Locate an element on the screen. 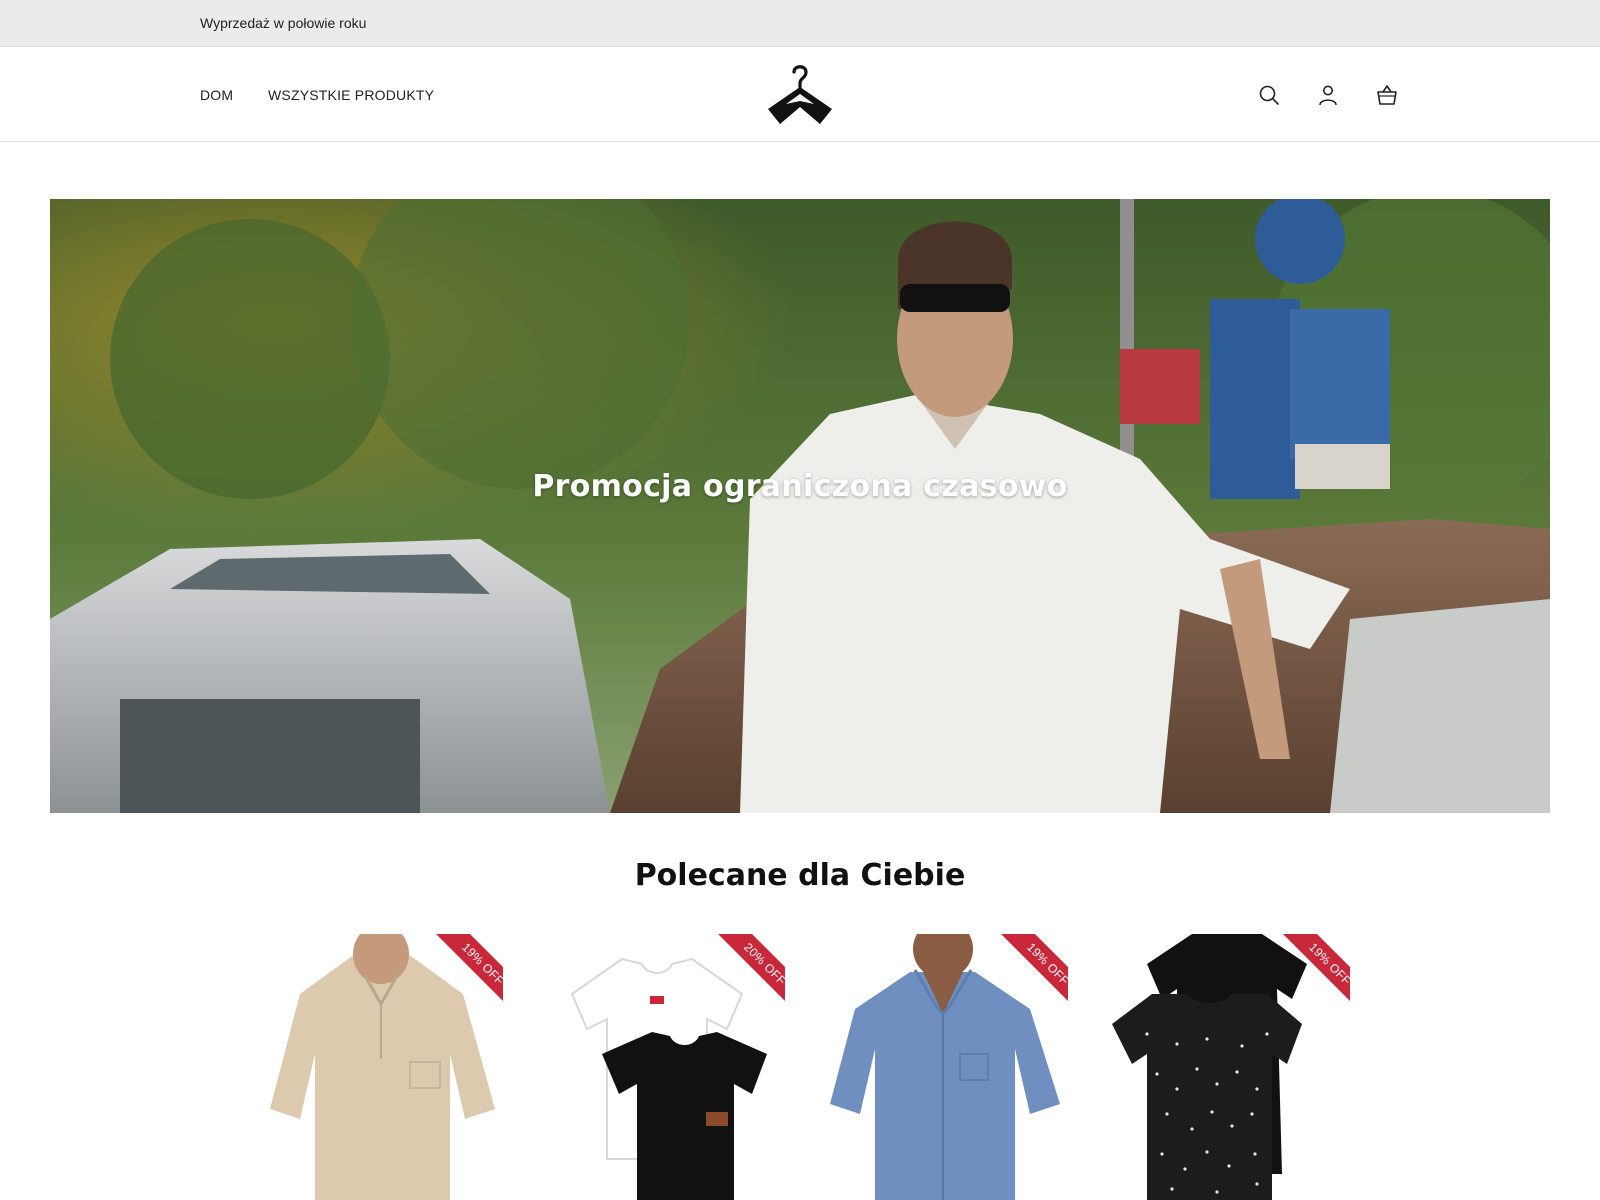  nav-link-all-products: WSZYSTKIE PRODUKTY is located at coordinates (351, 95).